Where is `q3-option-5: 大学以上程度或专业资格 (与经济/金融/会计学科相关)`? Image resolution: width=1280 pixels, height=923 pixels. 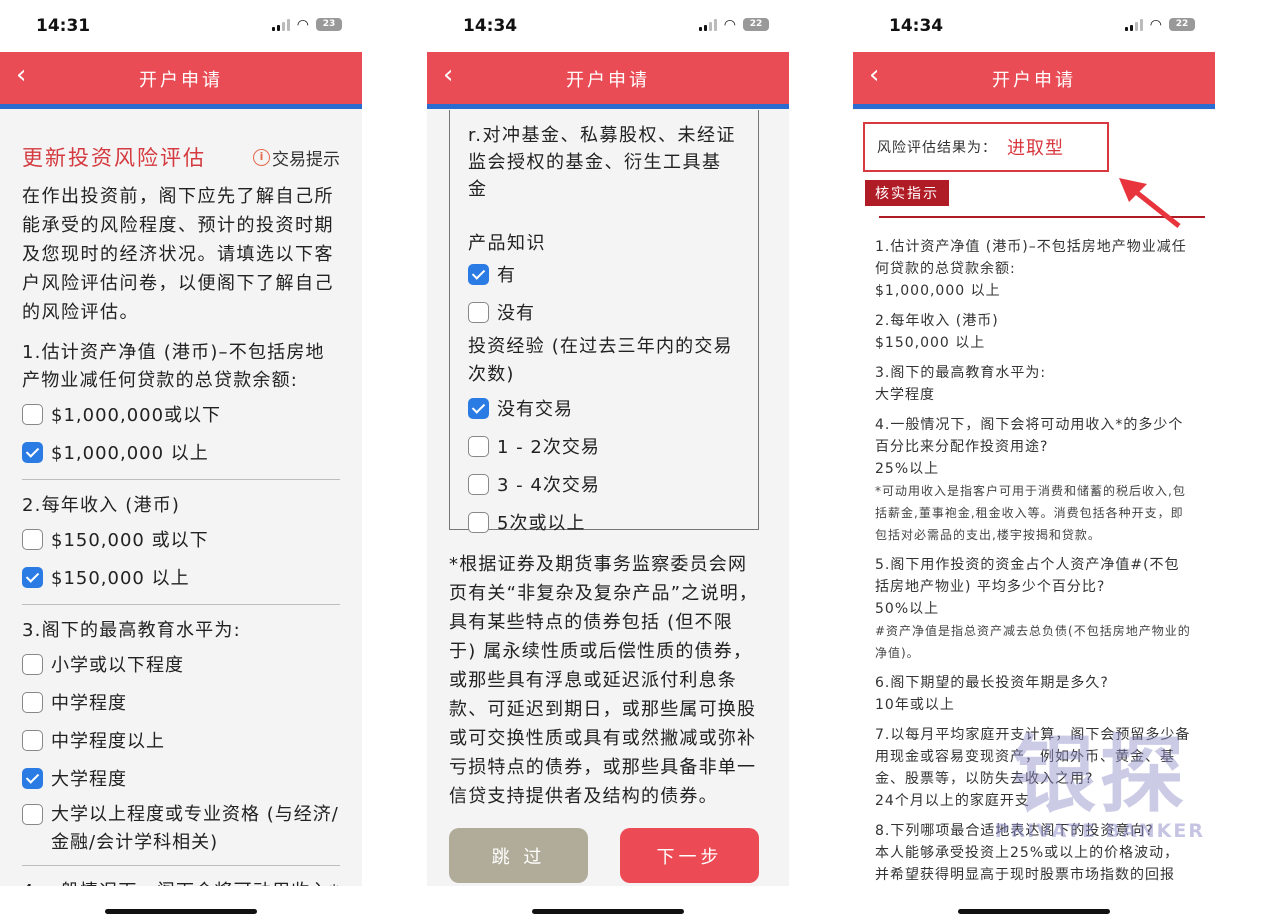 q3-option-5: 大学以上程度或专业资格 (与经济/金融/会计学科相关) is located at coordinates (181, 827).